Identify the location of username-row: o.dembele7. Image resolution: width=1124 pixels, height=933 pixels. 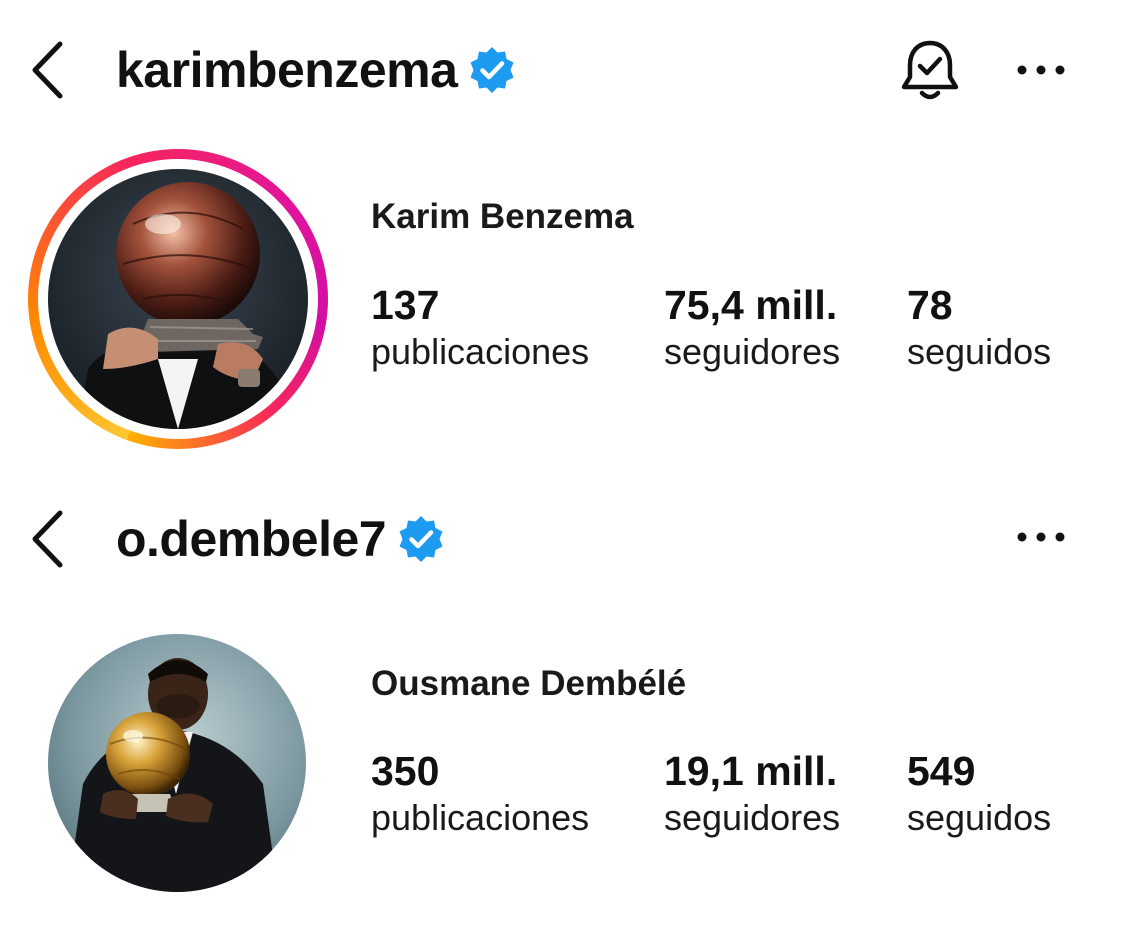
(281, 539).